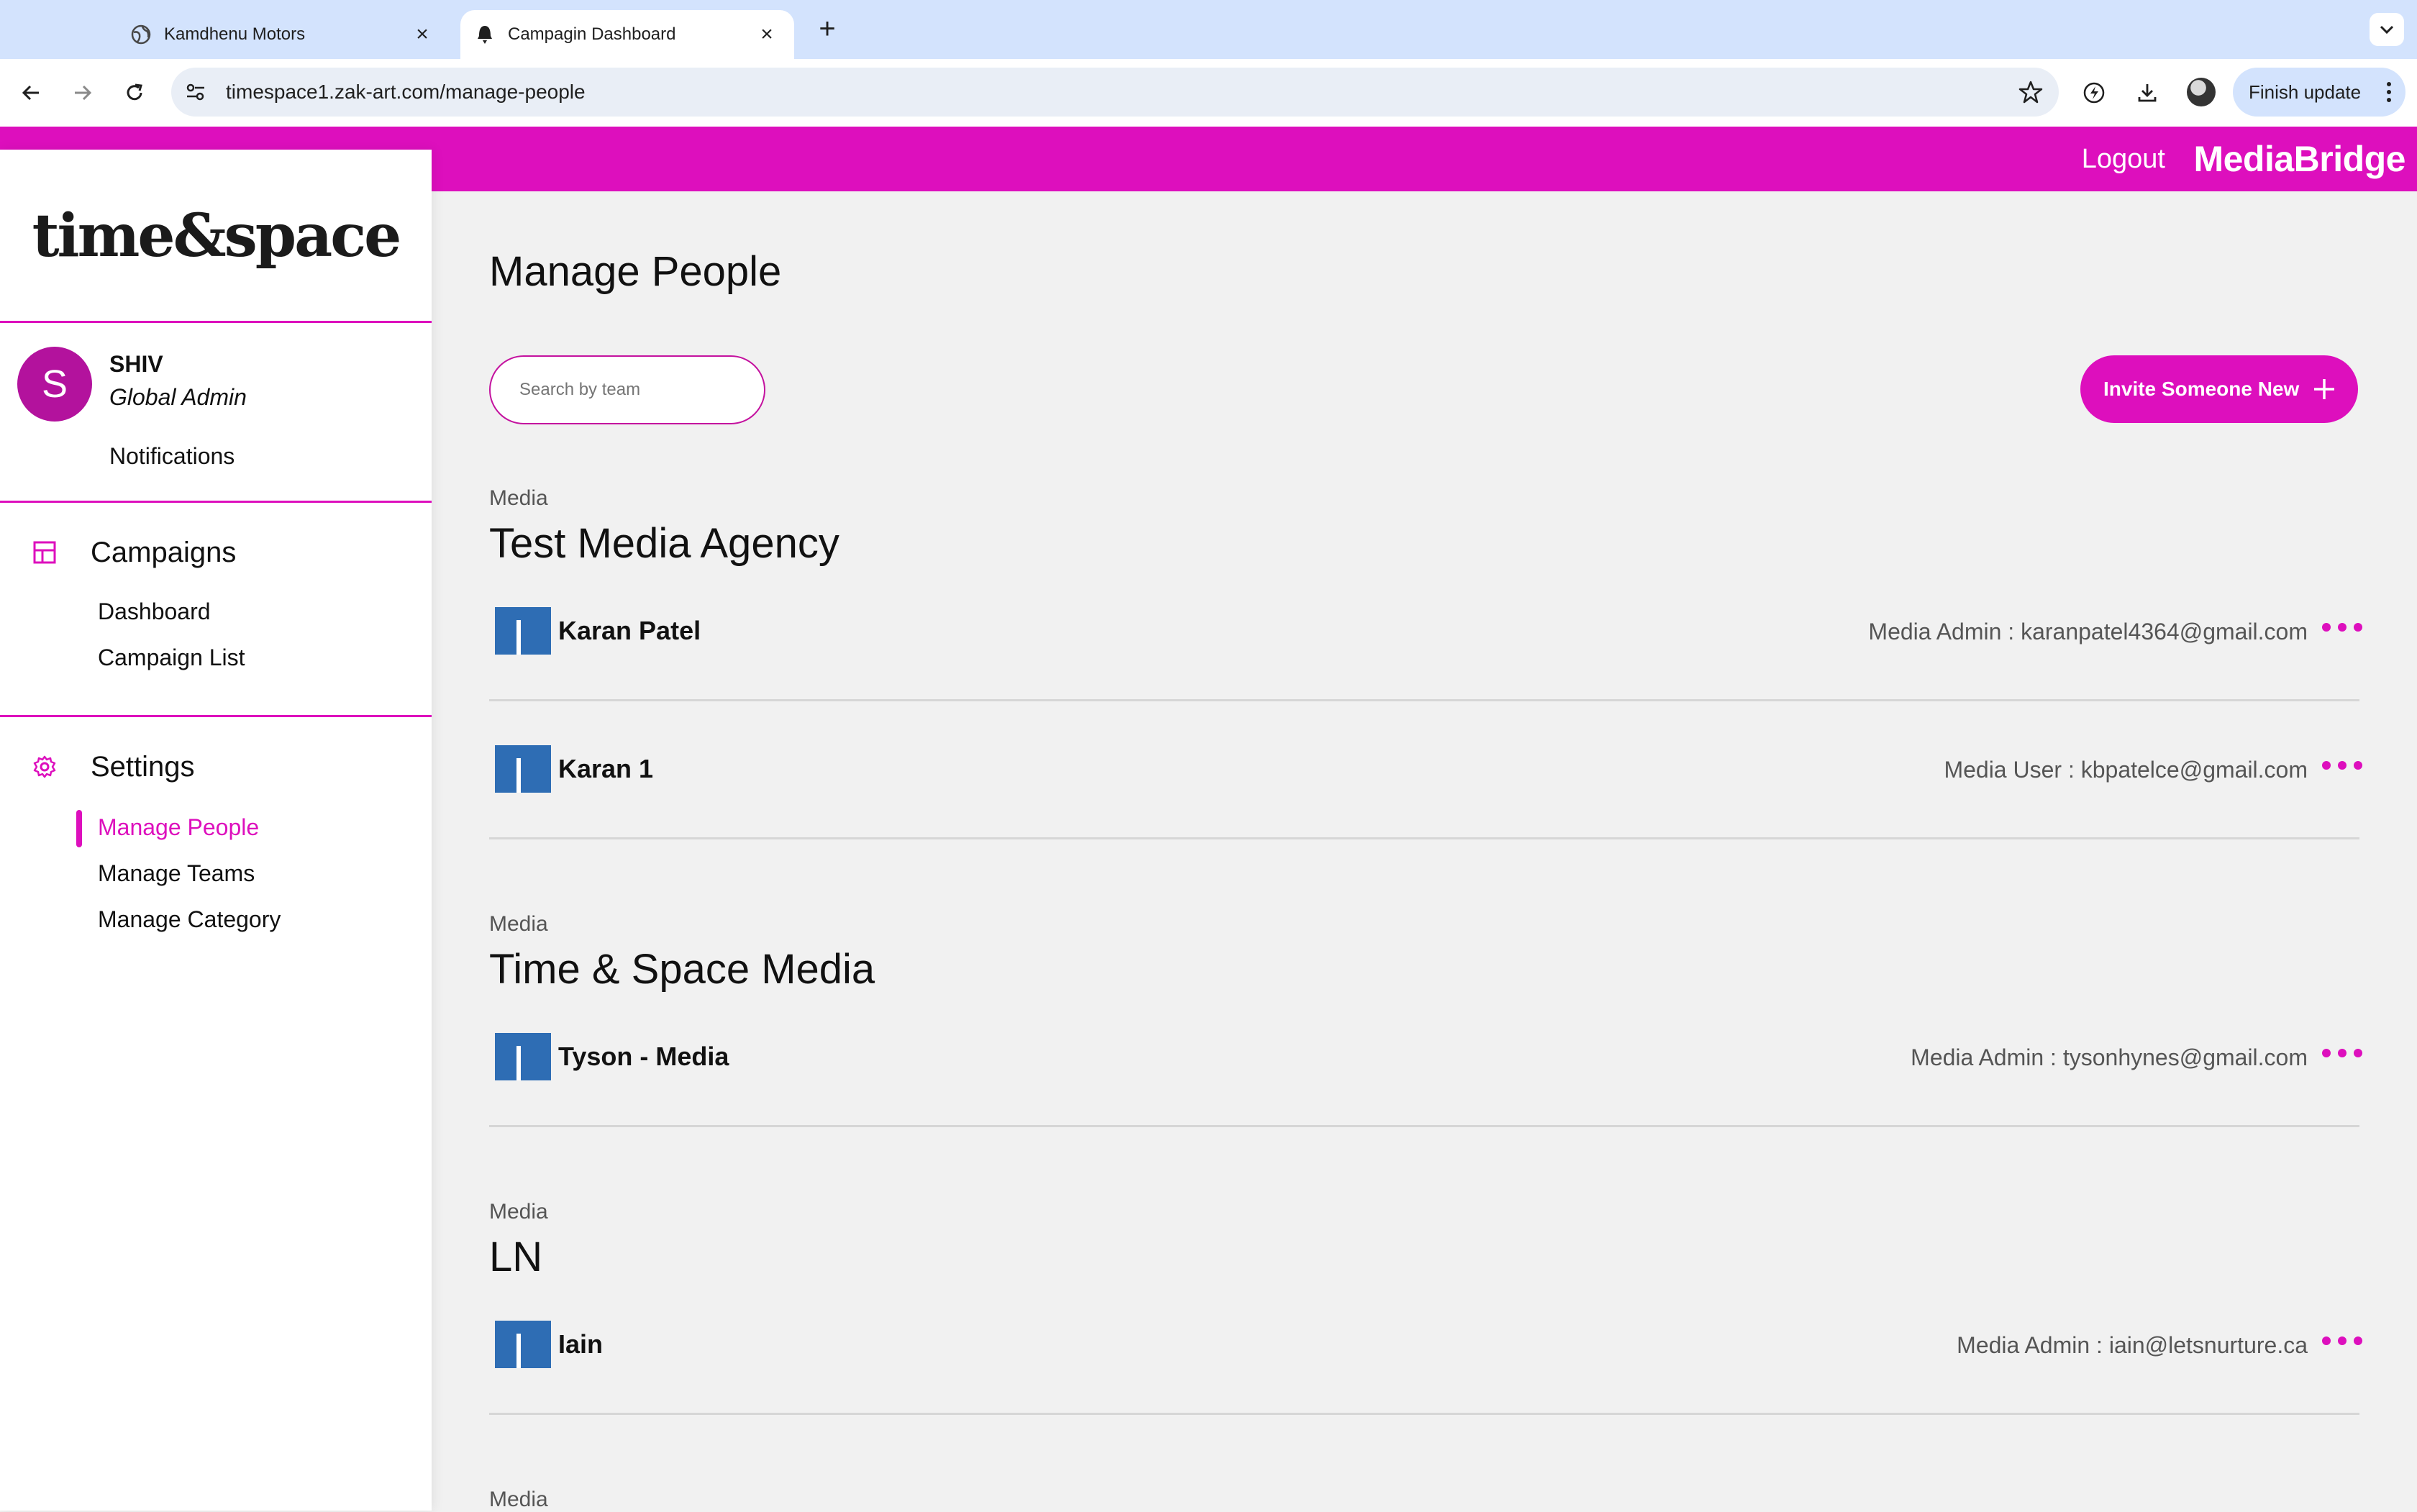  I want to click on browser-tab-strip: Kamdhenu Motors × Campagin Dashboard × +, so click(1209, 29).